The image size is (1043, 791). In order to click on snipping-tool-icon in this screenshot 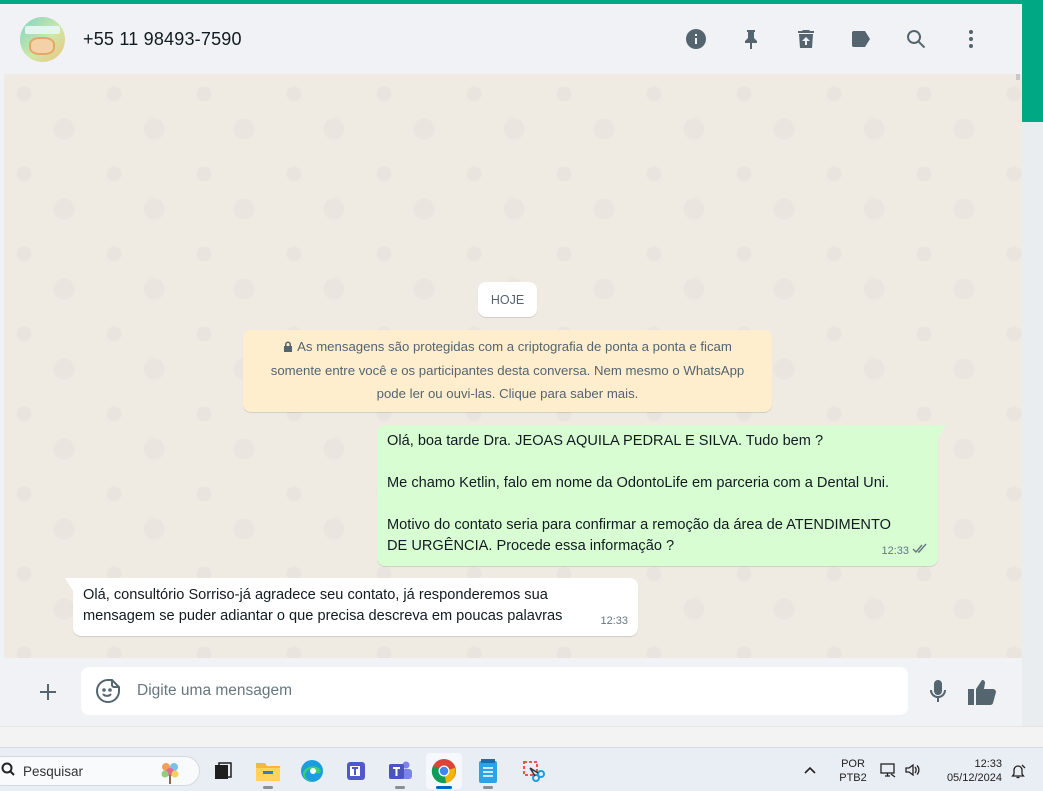, I will do `click(534, 771)`.